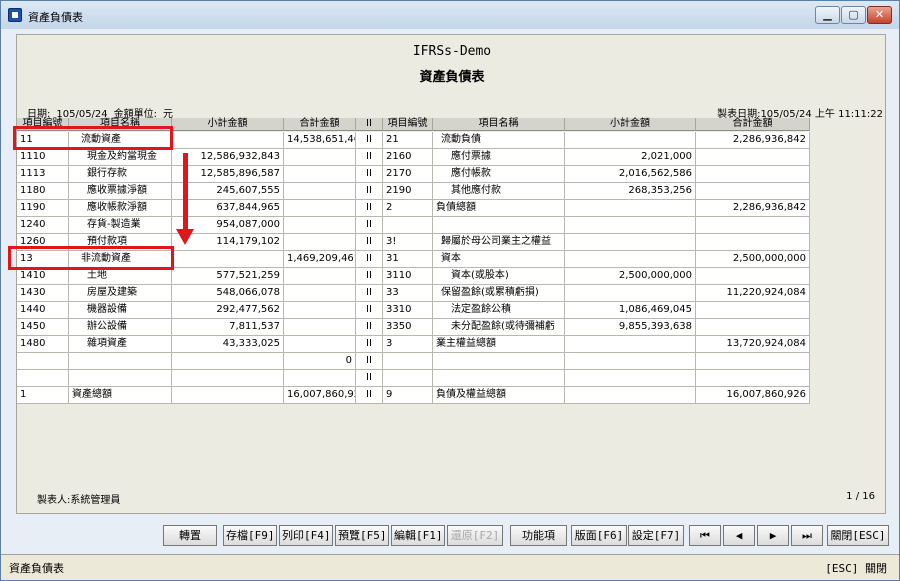 The width and height of the screenshot is (900, 581). Describe the element at coordinates (120, 344) in the screenshot. I see `table-cell: 雜項資產` at that location.